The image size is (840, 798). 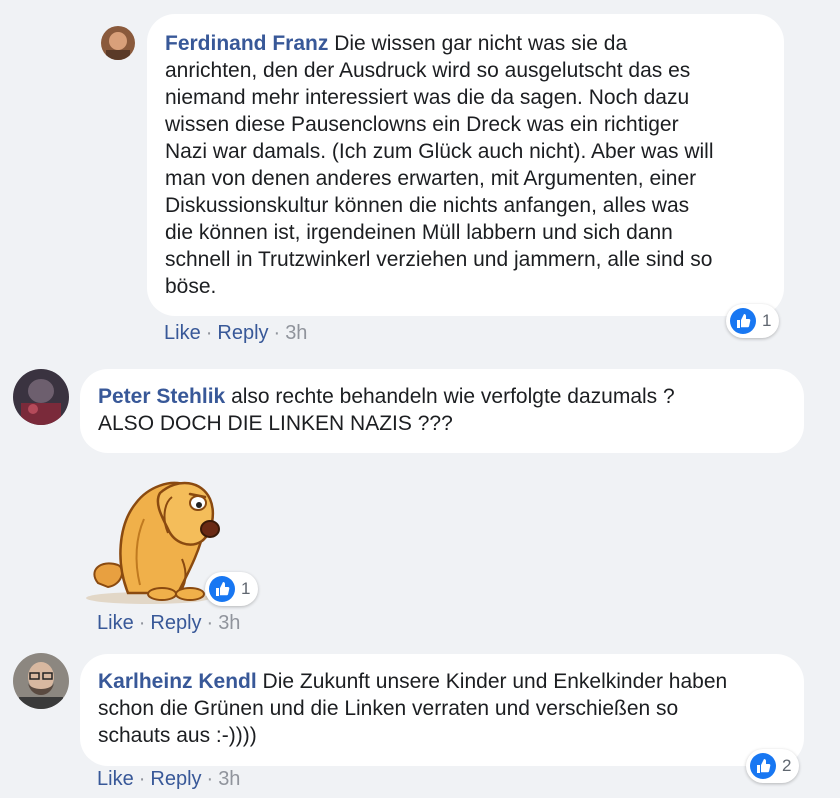 What do you see at coordinates (191, 286) in the screenshot?
I see `comment-text: böse.` at bounding box center [191, 286].